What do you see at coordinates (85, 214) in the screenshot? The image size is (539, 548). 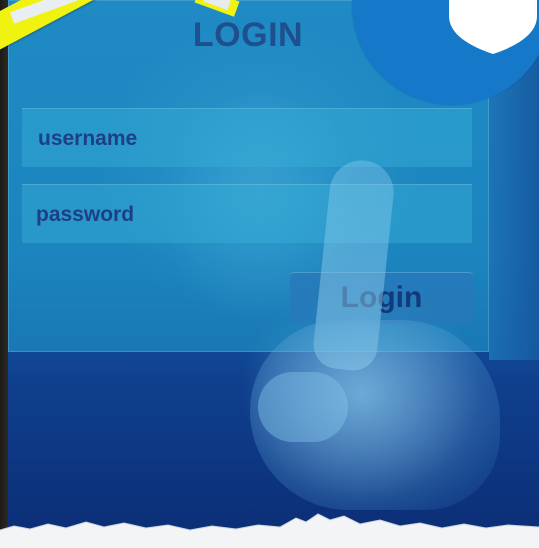 I see `password-label: password` at bounding box center [85, 214].